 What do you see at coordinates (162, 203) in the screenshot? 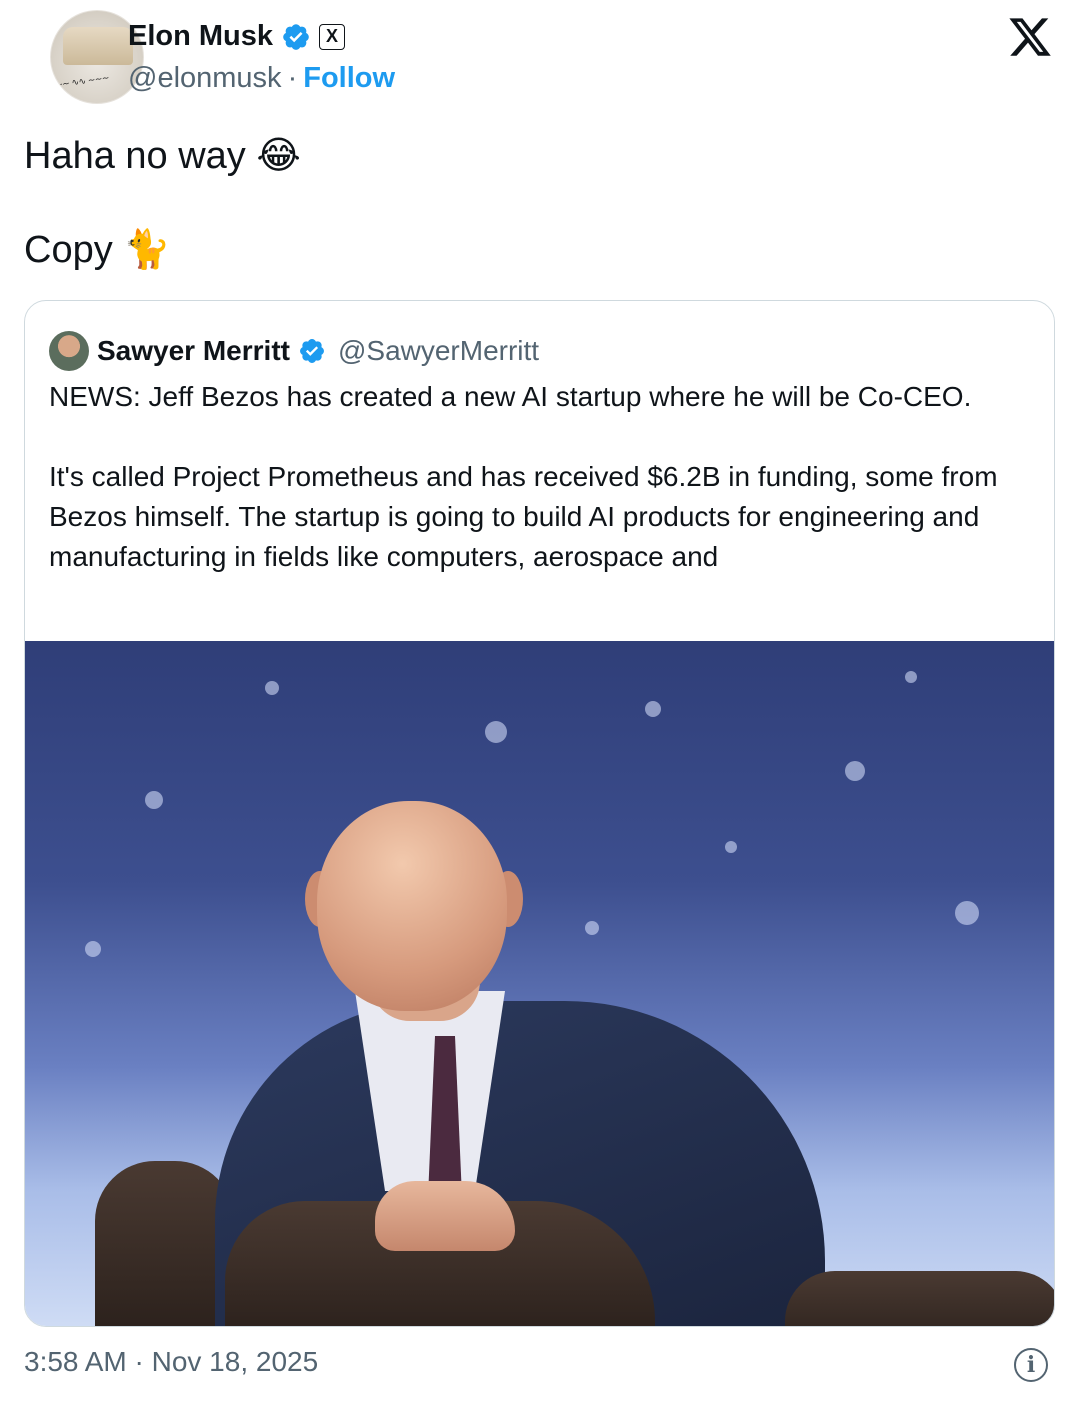
I see `tweet-text: Haha no way 😂 Copy 🐈` at bounding box center [162, 203].